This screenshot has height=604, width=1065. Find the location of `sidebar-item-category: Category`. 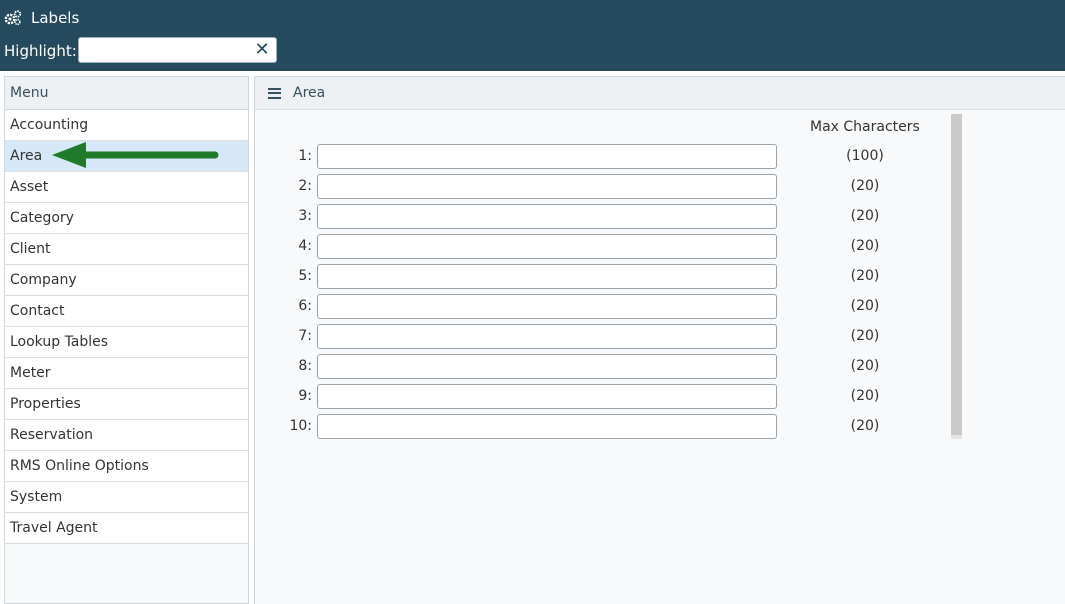

sidebar-item-category: Category is located at coordinates (126, 218).